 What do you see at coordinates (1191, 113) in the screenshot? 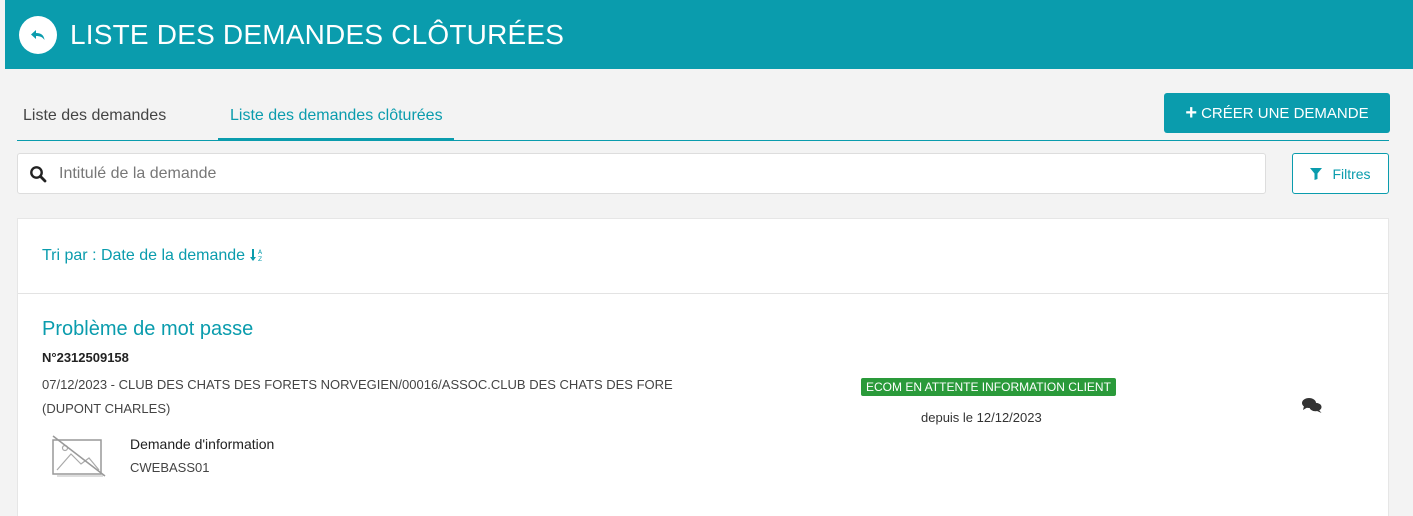
I see `plus-icon: +` at bounding box center [1191, 113].